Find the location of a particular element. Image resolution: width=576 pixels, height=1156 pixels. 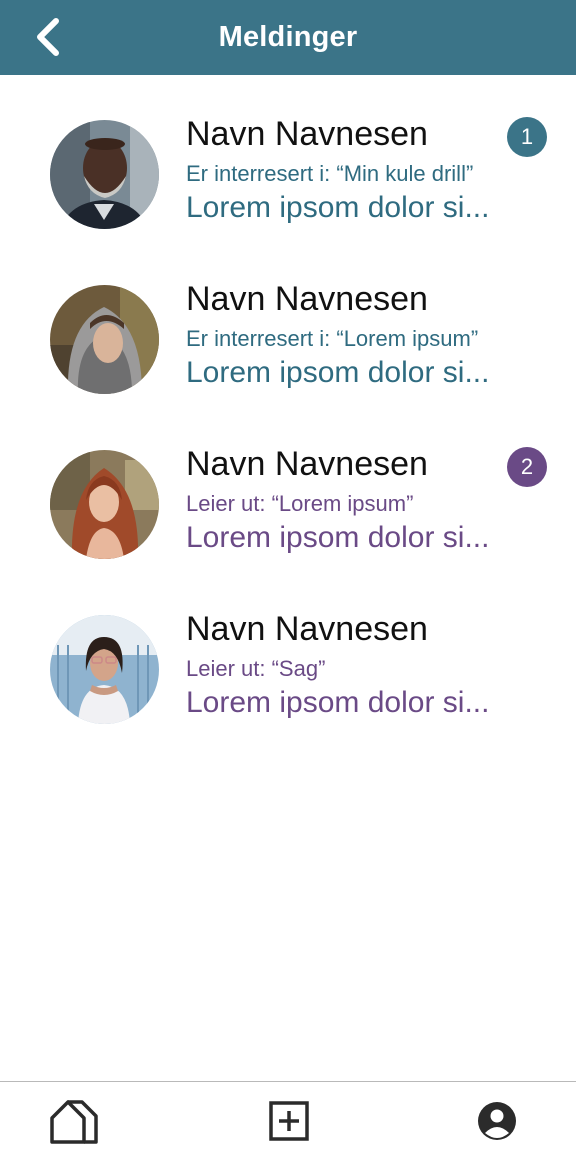

nav-add-button is located at coordinates (289, 1121).